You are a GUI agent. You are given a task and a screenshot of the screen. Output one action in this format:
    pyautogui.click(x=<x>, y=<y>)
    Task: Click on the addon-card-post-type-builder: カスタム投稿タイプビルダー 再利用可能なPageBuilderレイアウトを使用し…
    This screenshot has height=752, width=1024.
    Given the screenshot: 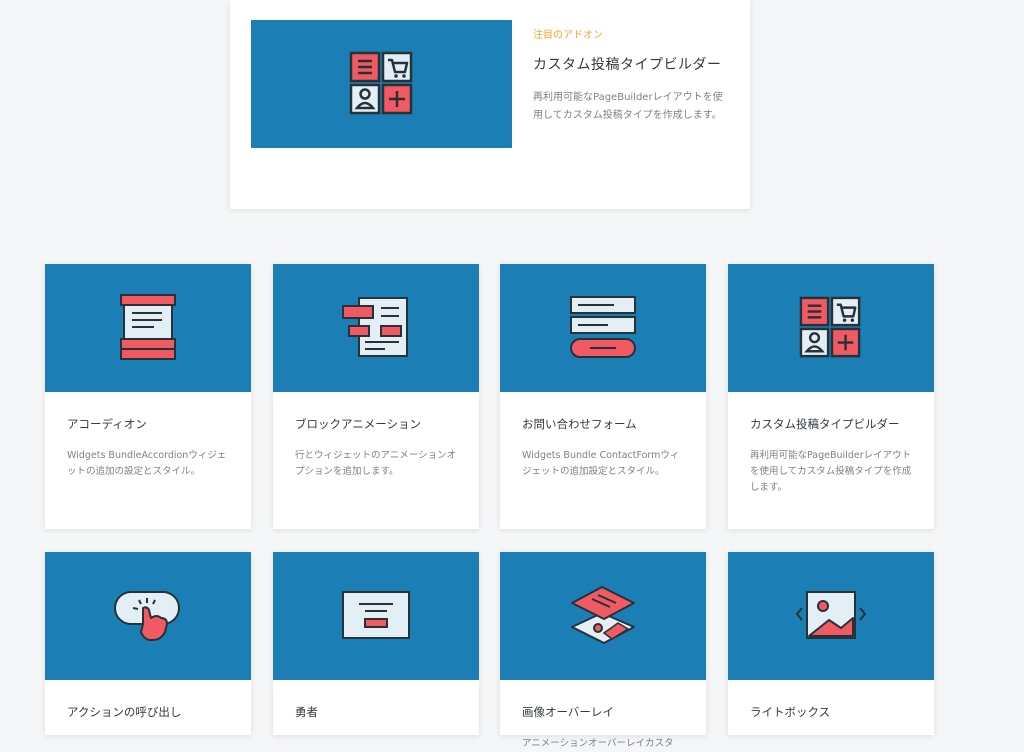 What is the action you would take?
    pyautogui.click(x=831, y=396)
    